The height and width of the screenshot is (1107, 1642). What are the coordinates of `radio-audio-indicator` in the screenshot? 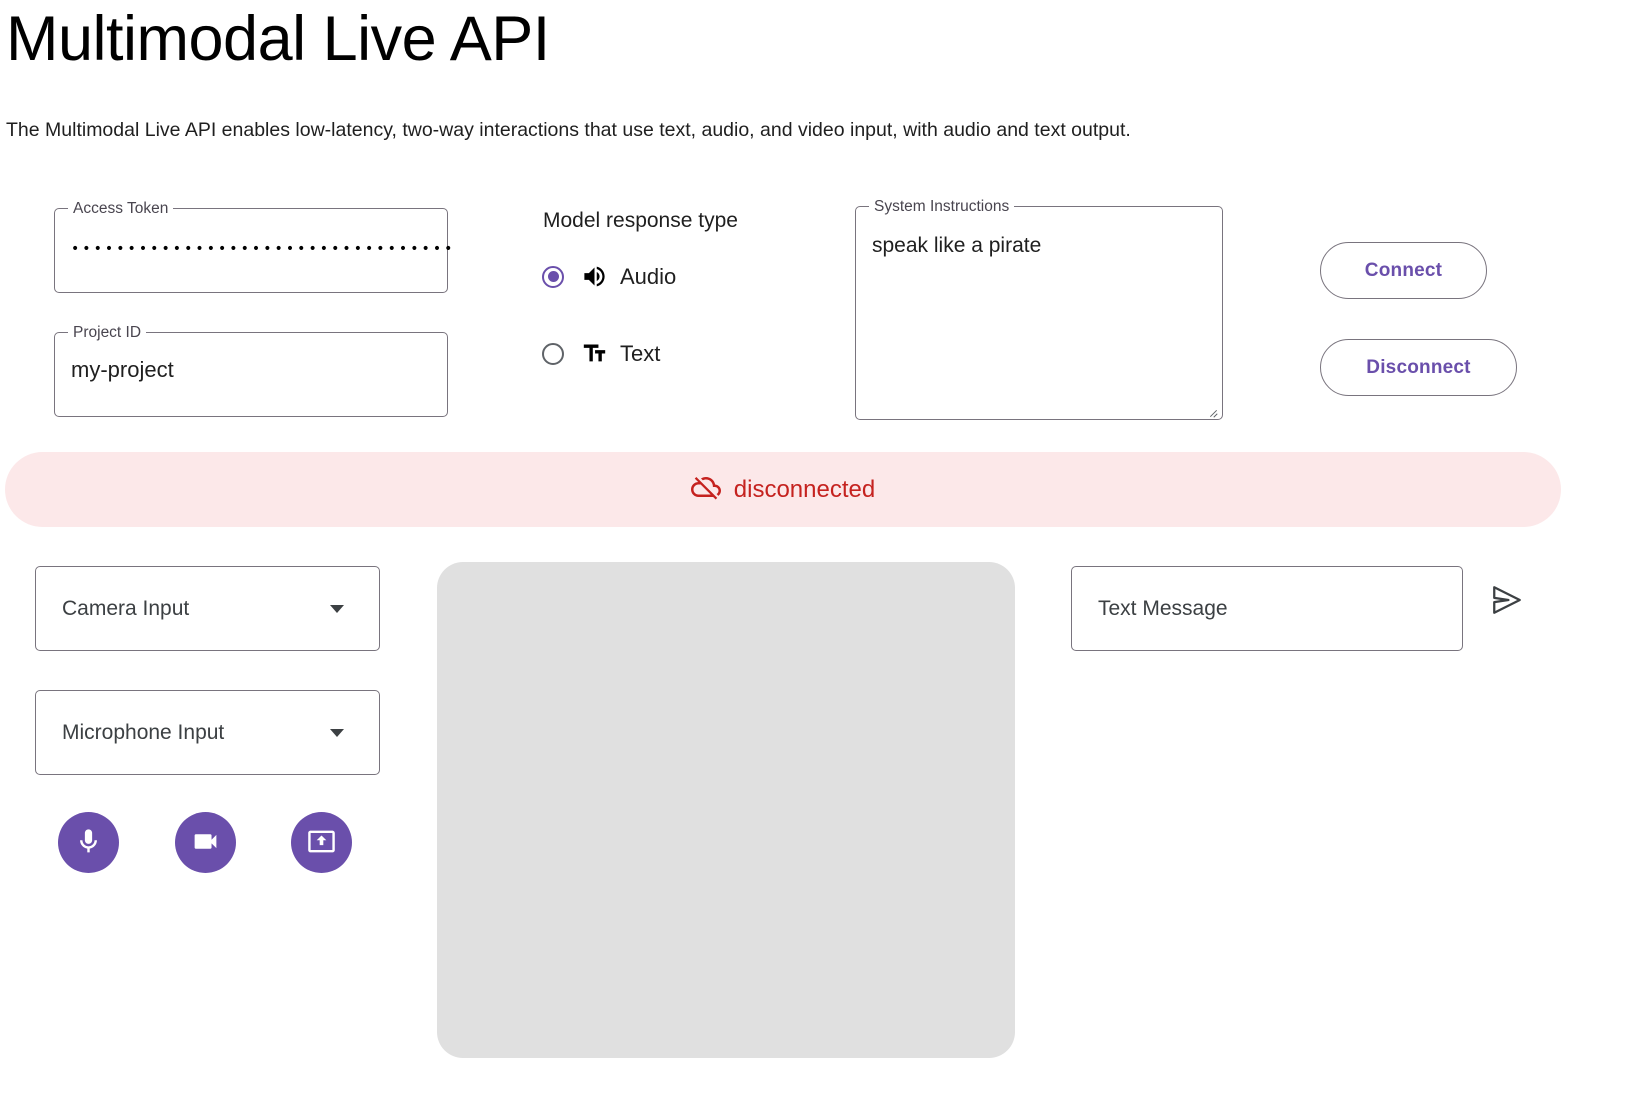 It's located at (553, 276).